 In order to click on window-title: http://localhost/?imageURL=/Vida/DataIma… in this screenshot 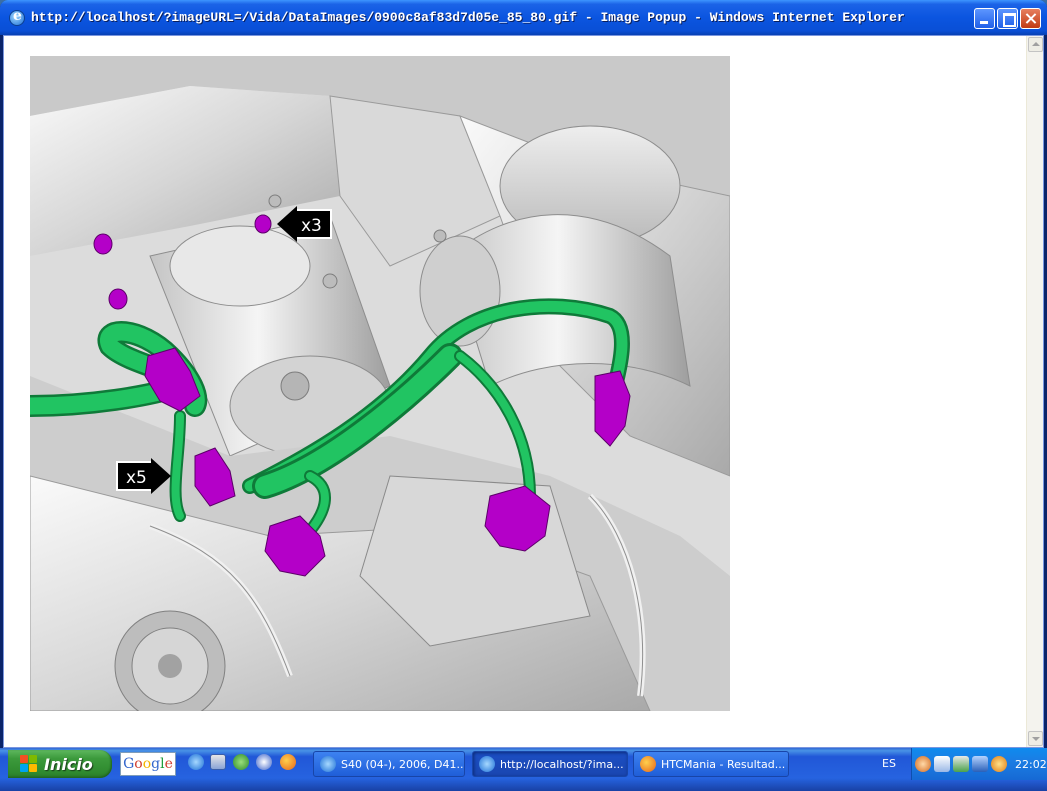, I will do `click(468, 17)`.